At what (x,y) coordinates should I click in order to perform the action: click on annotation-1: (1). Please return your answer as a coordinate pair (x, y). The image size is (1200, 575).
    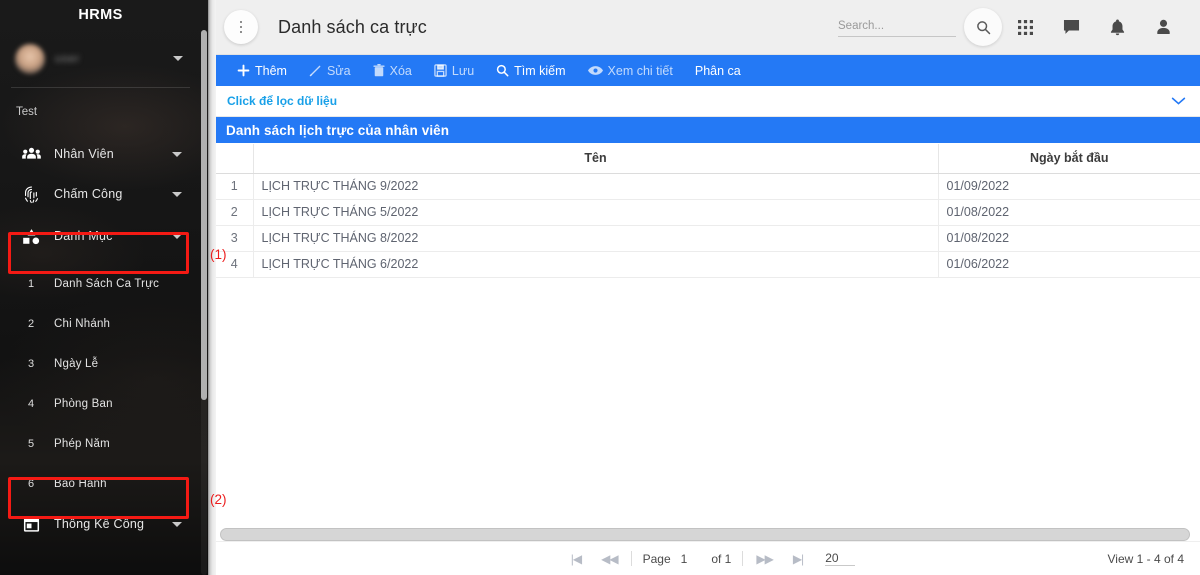
    Looking at the image, I should click on (218, 254).